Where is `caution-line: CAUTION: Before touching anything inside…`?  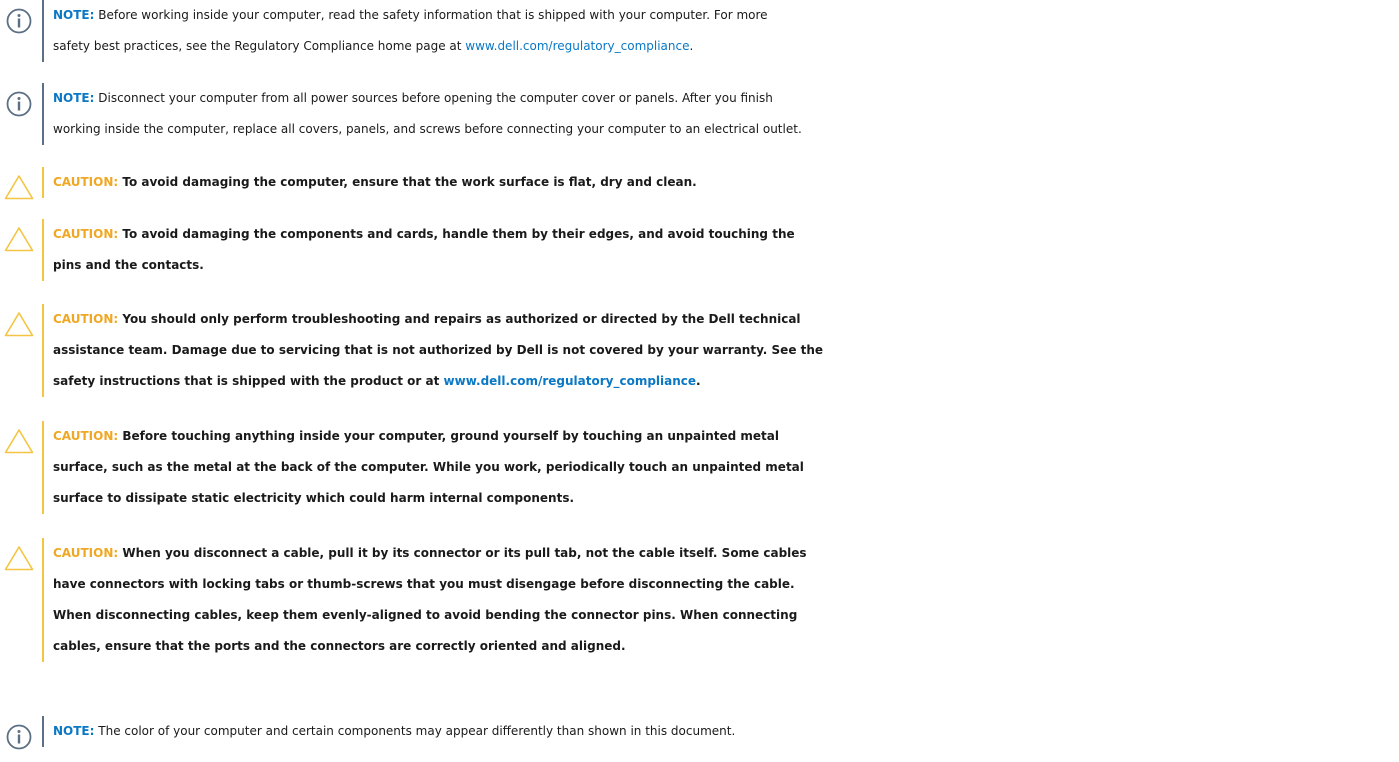 caution-line: CAUTION: Before touching anything inside… is located at coordinates (726, 436).